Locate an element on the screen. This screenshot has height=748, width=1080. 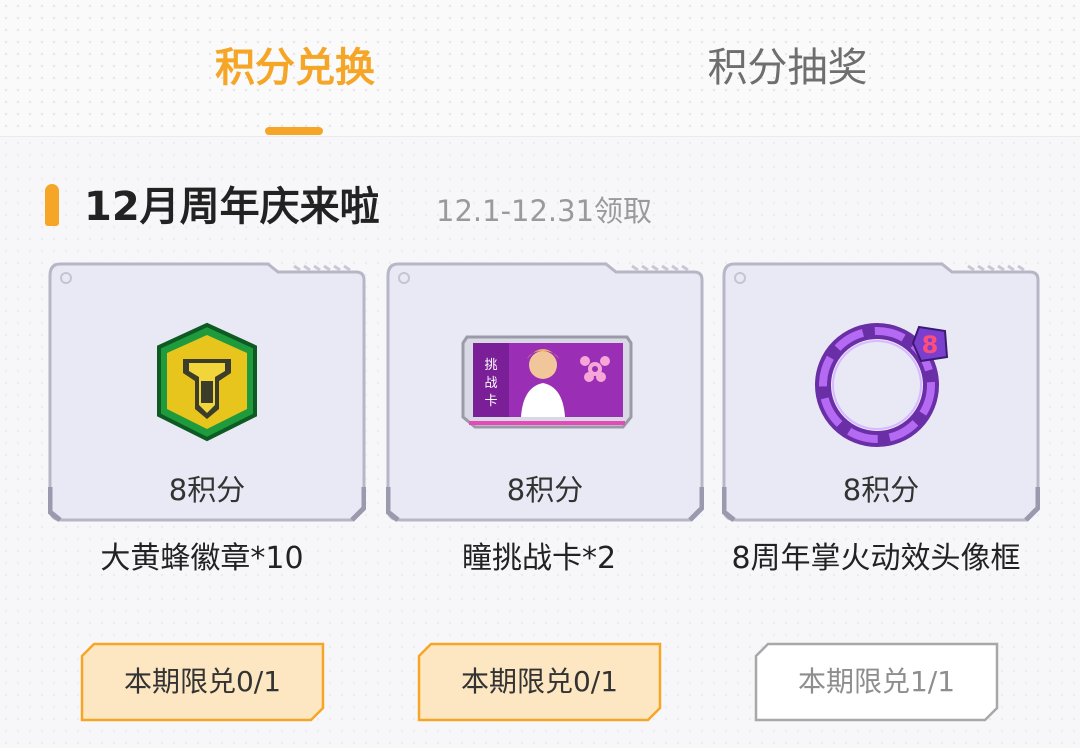
svg-text: 8 is located at coordinates (930, 345).